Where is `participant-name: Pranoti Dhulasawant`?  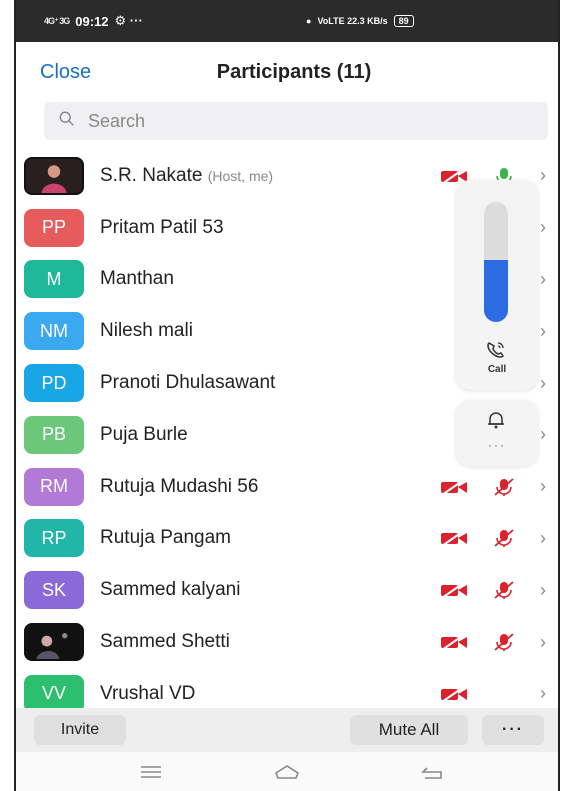 participant-name: Pranoti Dhulasawant is located at coordinates (187, 383).